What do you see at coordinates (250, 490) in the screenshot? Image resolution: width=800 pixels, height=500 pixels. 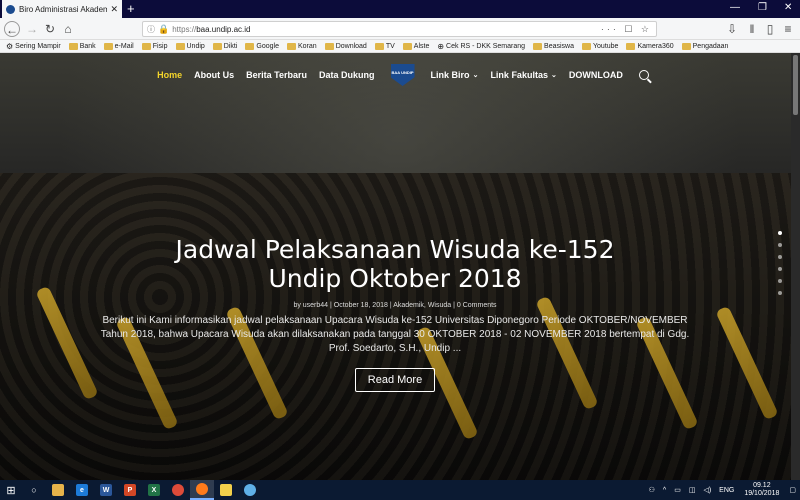 I see `app-icon` at bounding box center [250, 490].